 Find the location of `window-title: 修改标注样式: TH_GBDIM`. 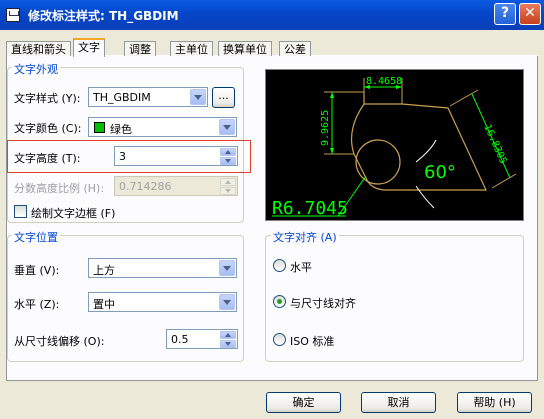

window-title: 修改标注样式: TH_GBDIM is located at coordinates (103, 16).